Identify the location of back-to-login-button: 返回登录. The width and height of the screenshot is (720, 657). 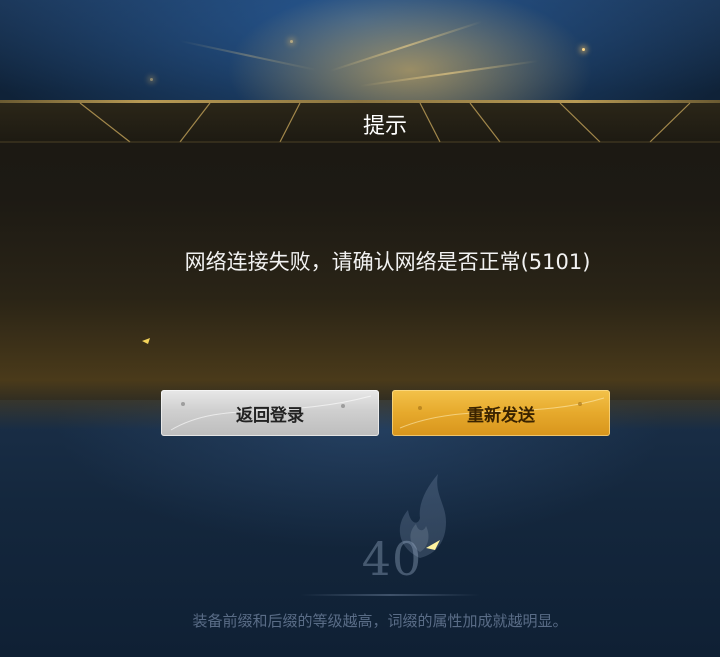
(270, 413).